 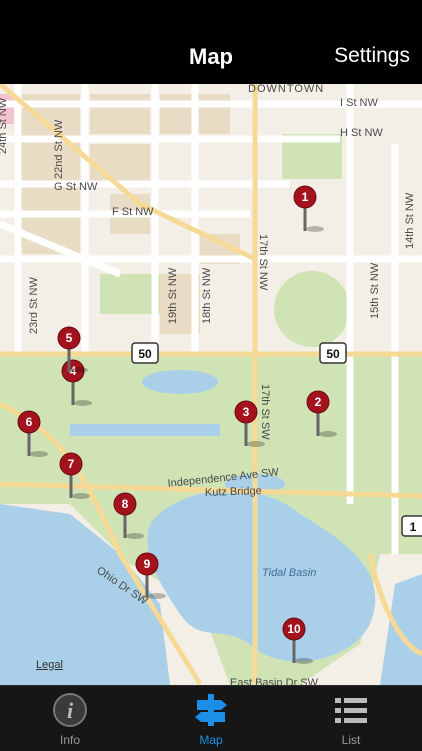 I want to click on label-17th-st: 17th St NW, so click(x=263, y=262).